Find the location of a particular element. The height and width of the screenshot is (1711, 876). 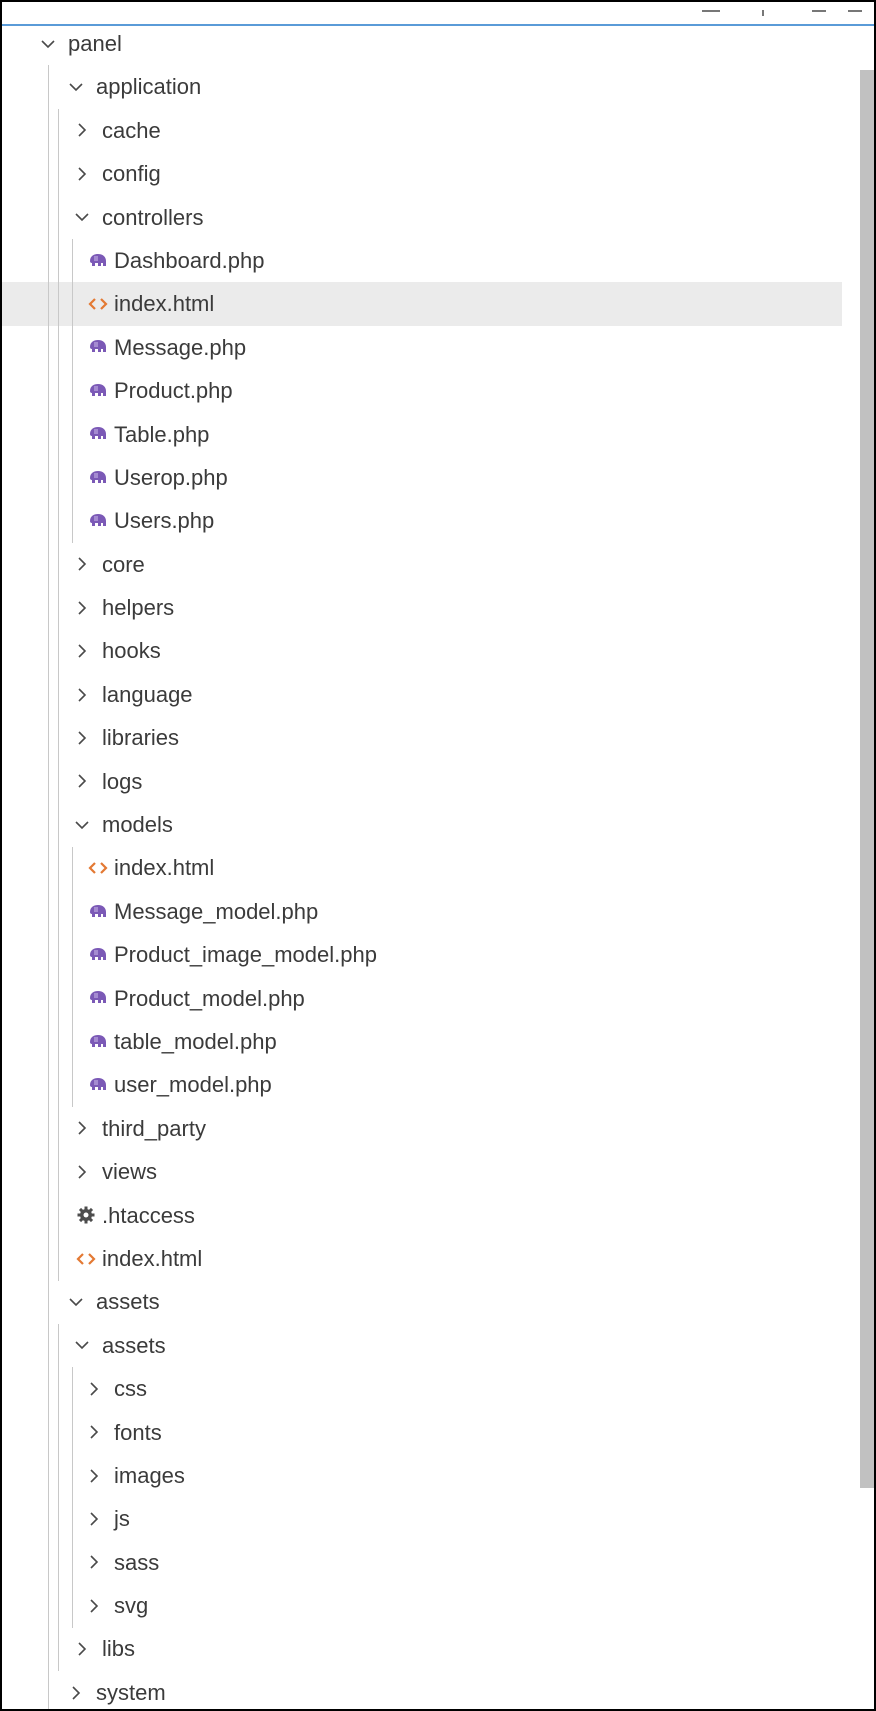

folder-images: images is located at coordinates (422, 1475).